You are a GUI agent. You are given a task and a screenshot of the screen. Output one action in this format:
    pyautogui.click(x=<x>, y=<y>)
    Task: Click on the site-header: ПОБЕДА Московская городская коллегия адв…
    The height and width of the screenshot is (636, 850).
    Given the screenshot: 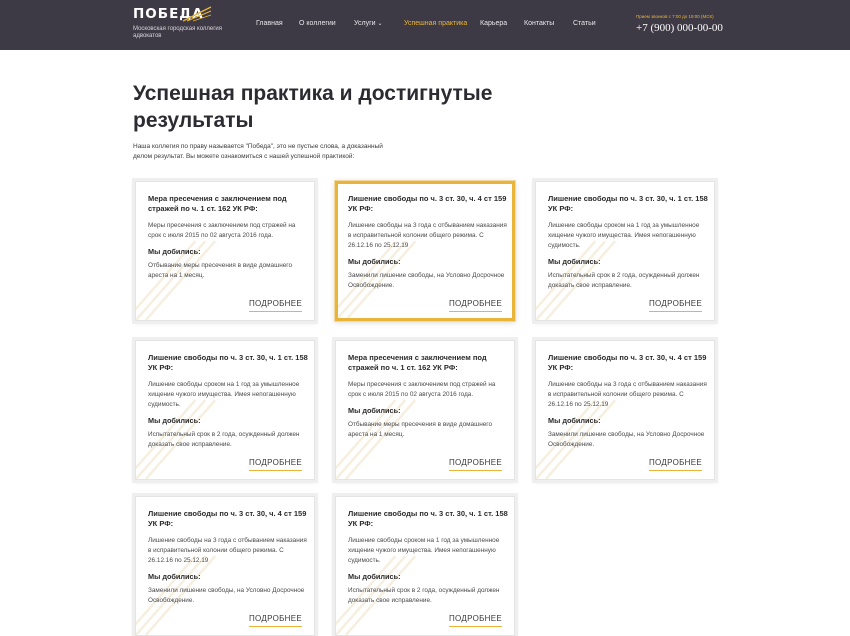 What is the action you would take?
    pyautogui.click(x=425, y=25)
    